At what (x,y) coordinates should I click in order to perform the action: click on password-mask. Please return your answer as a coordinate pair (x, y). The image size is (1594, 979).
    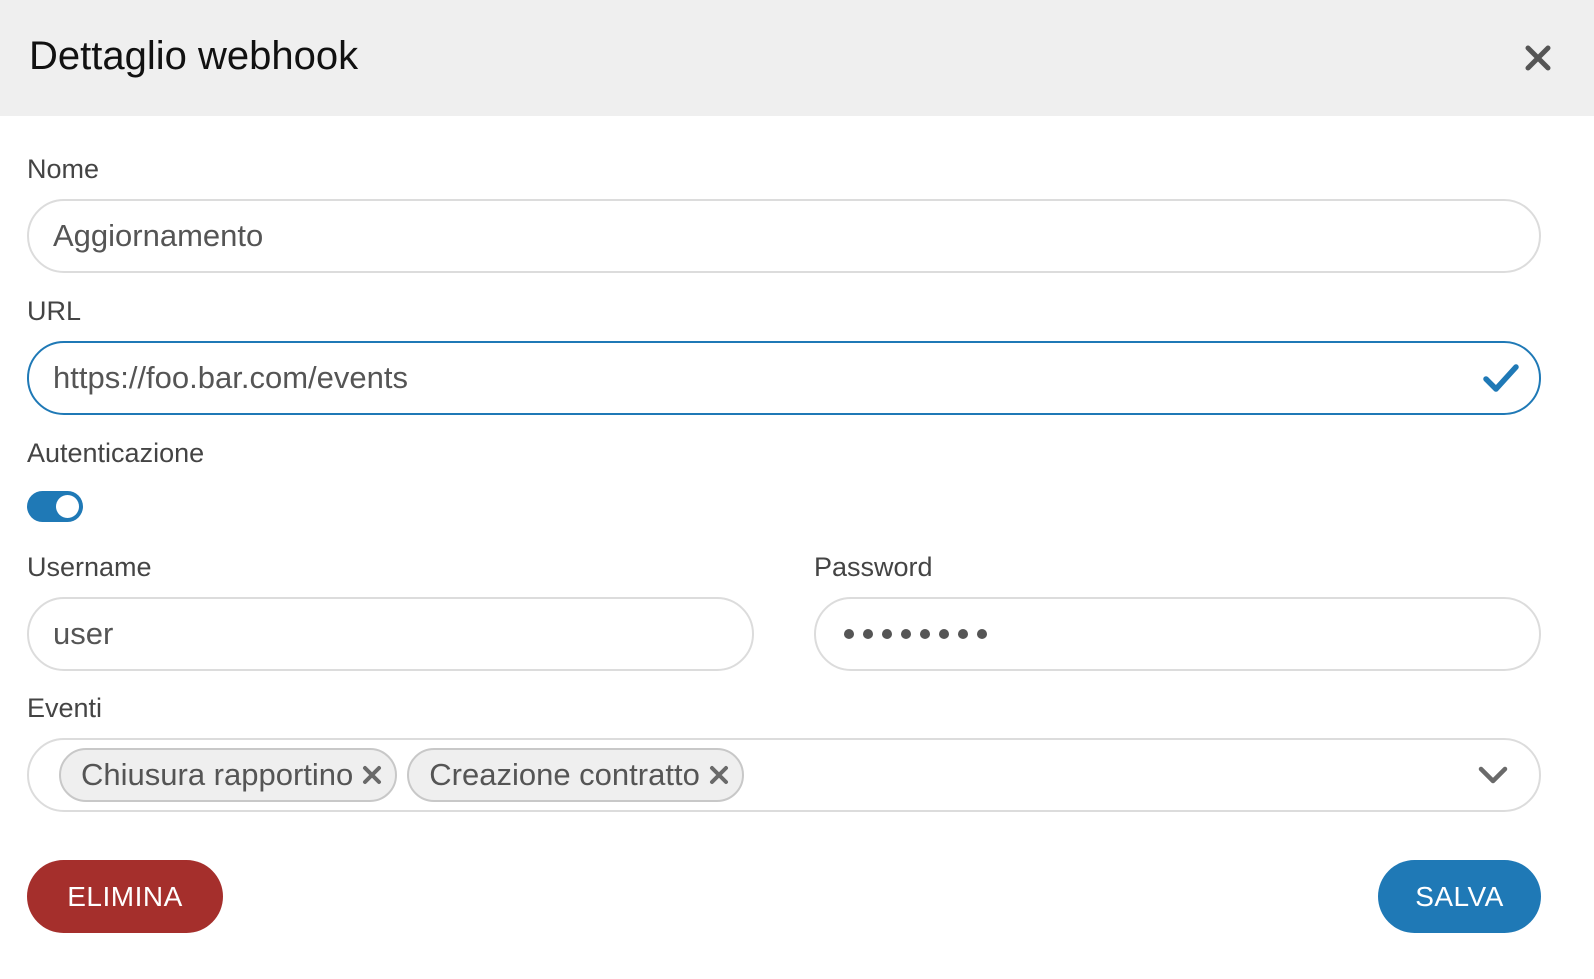
    Looking at the image, I should click on (913, 634).